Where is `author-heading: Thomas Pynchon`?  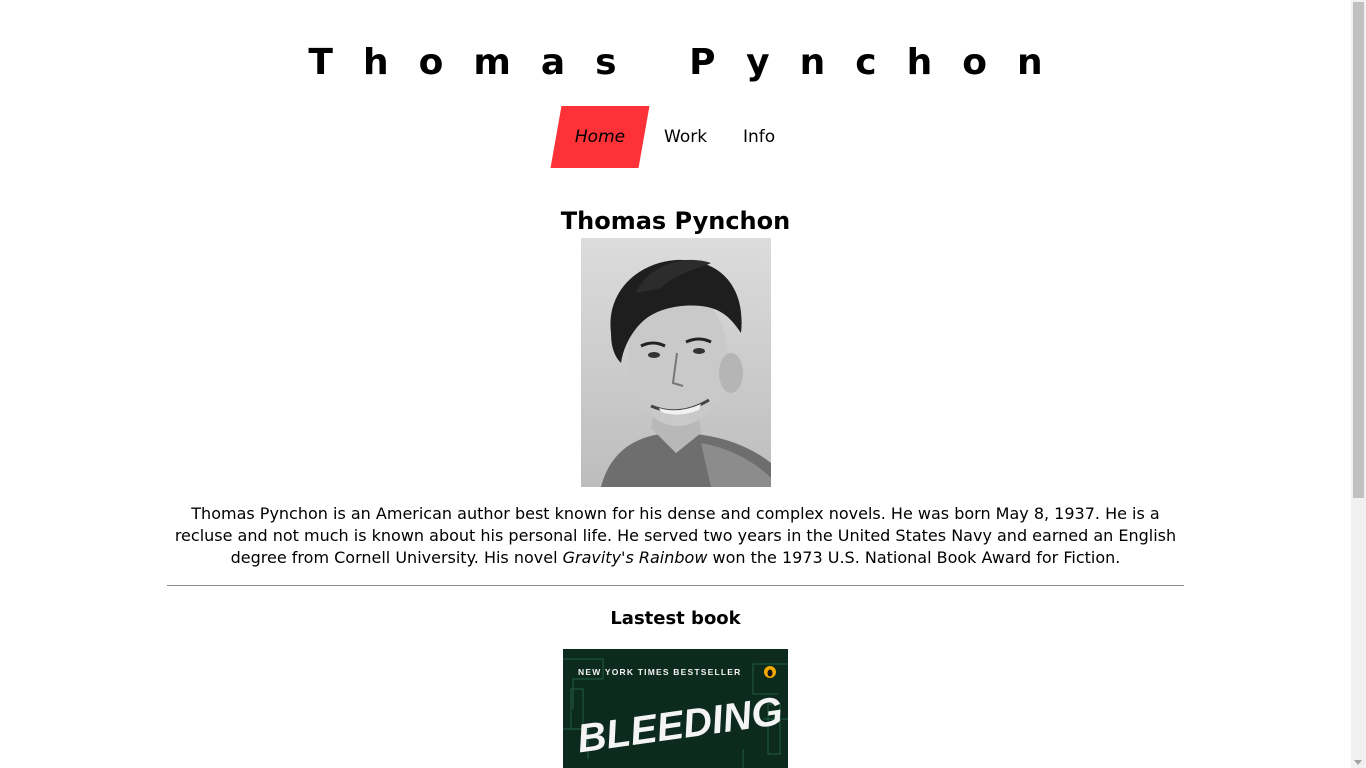
author-heading: Thomas Pynchon is located at coordinates (675, 221).